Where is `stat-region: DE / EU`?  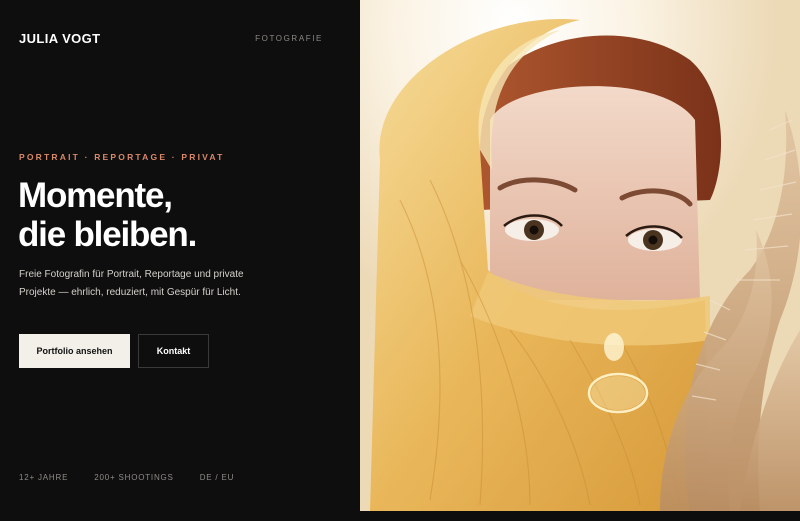
stat-region: DE / EU is located at coordinates (217, 477).